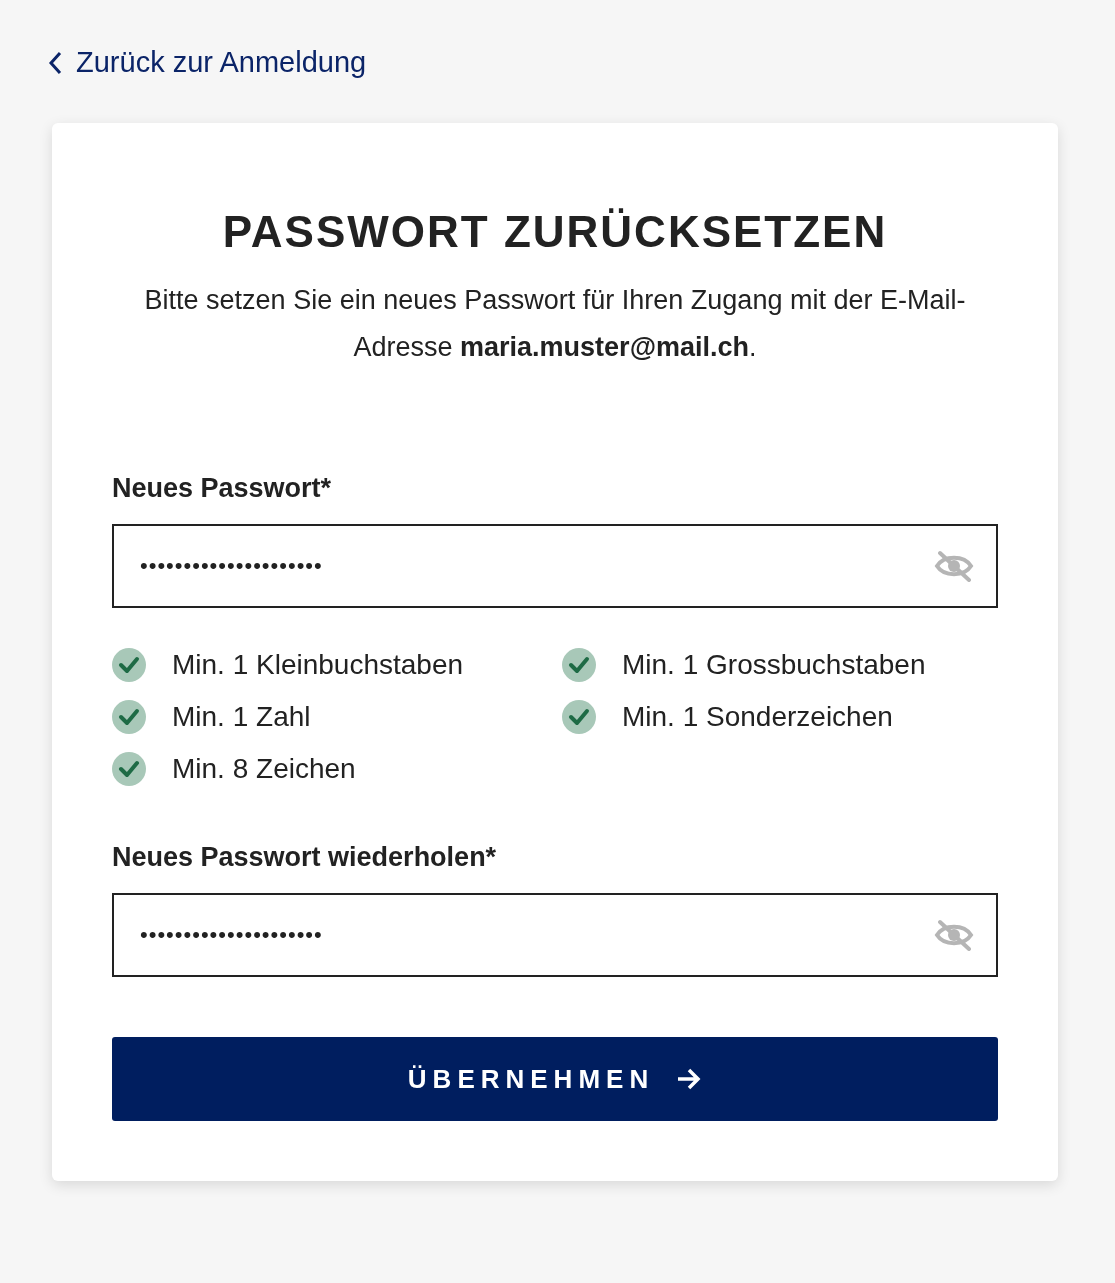  I want to click on field-label: Neues Passwort*, so click(222, 488).